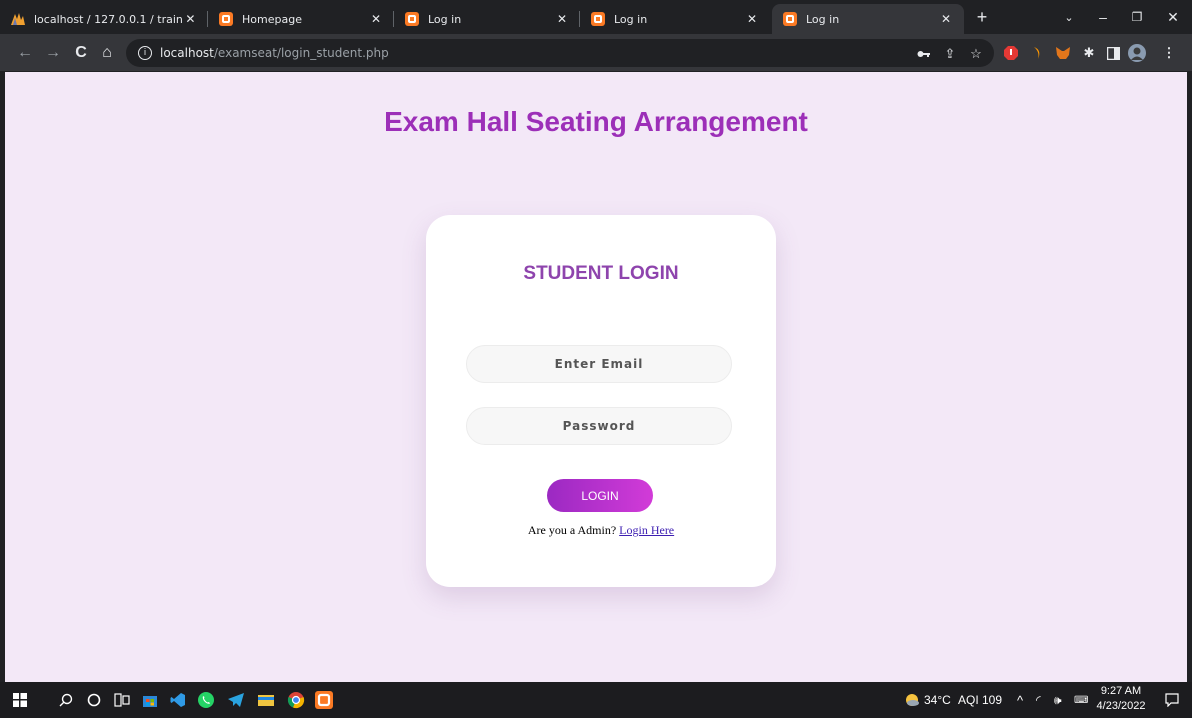 This screenshot has width=1192, height=718. Describe the element at coordinates (20, 700) in the screenshot. I see `windows-start-icon` at that location.